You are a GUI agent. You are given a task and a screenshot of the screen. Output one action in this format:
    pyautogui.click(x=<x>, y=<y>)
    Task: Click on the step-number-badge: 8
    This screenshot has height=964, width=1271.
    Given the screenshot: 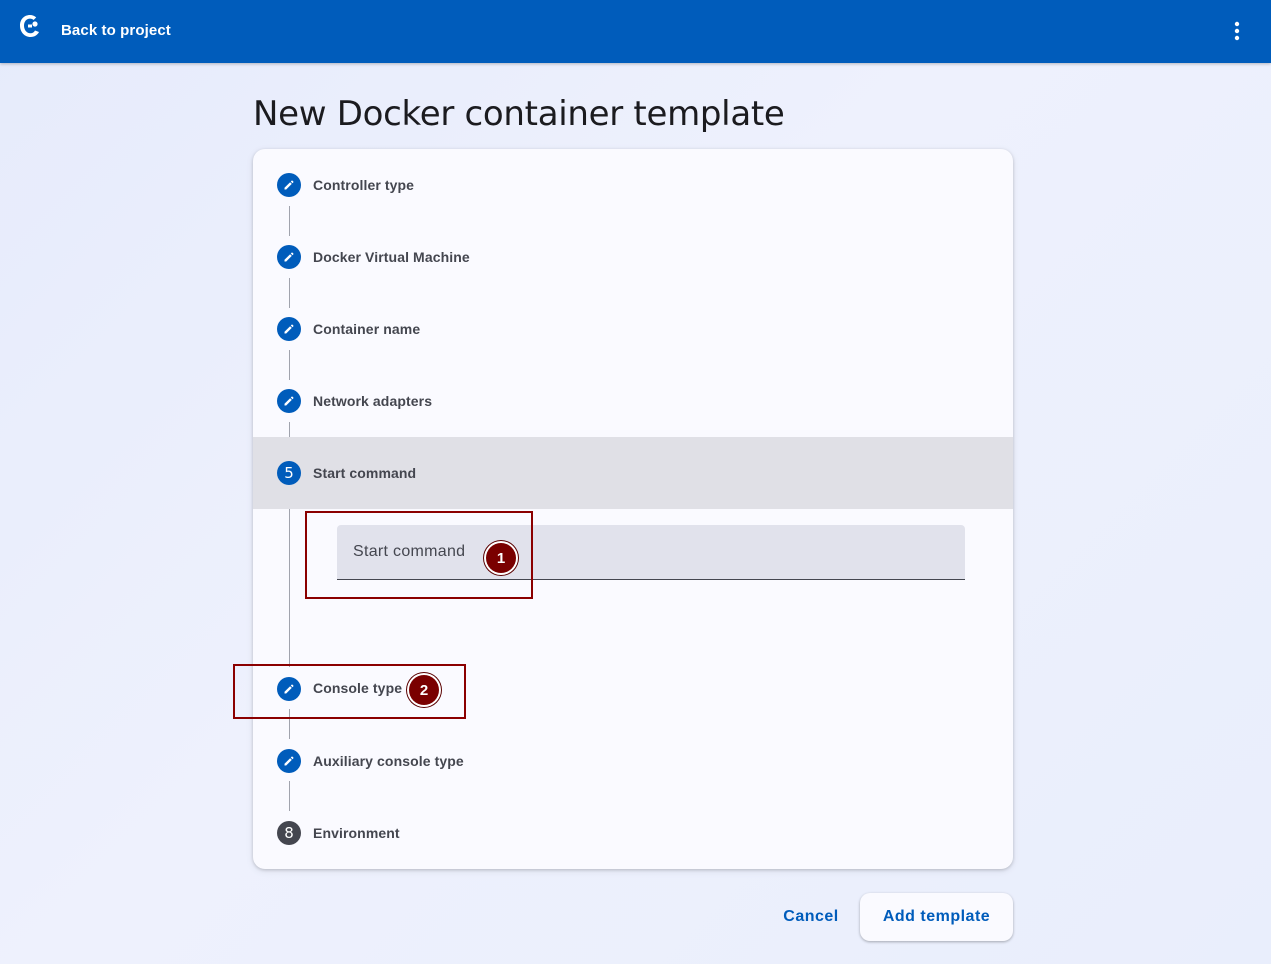 What is the action you would take?
    pyautogui.click(x=289, y=833)
    